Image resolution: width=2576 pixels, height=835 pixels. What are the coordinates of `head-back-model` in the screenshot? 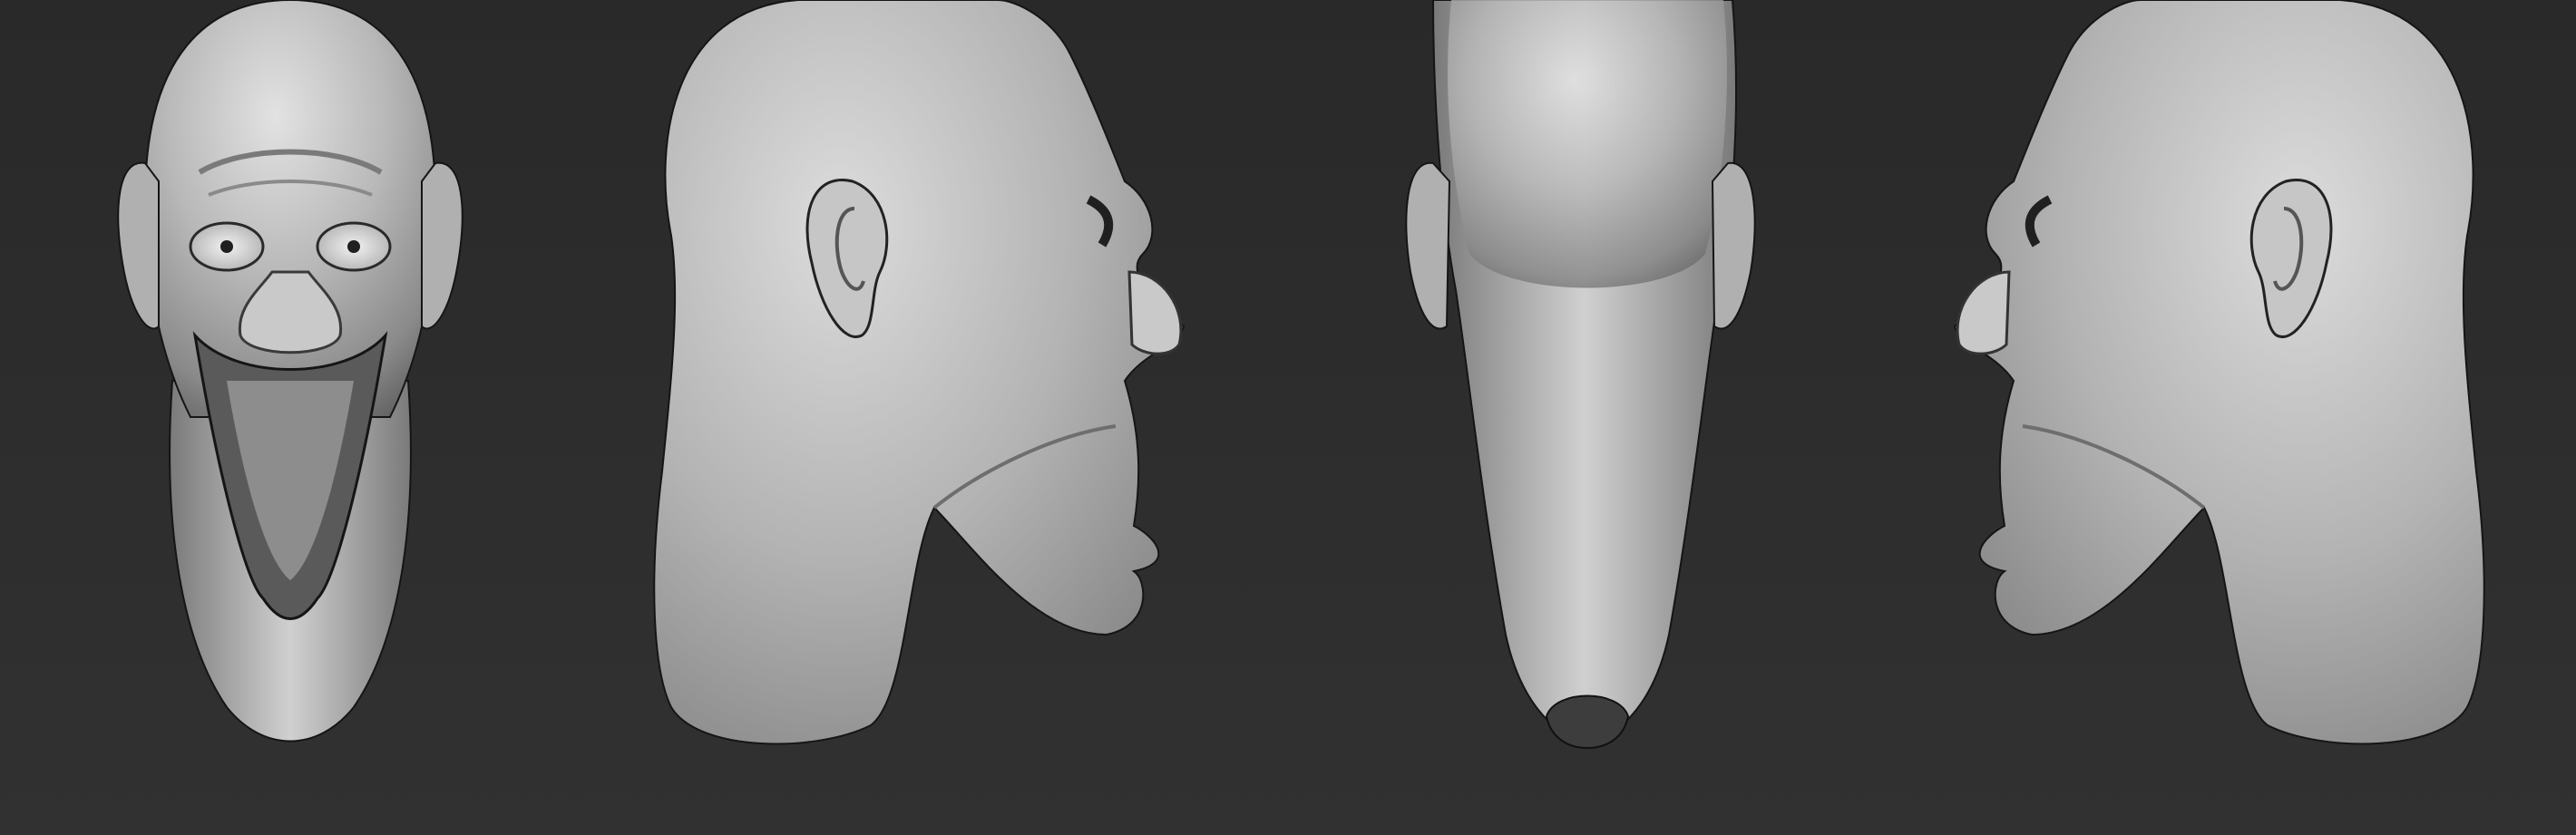 It's located at (1580, 375).